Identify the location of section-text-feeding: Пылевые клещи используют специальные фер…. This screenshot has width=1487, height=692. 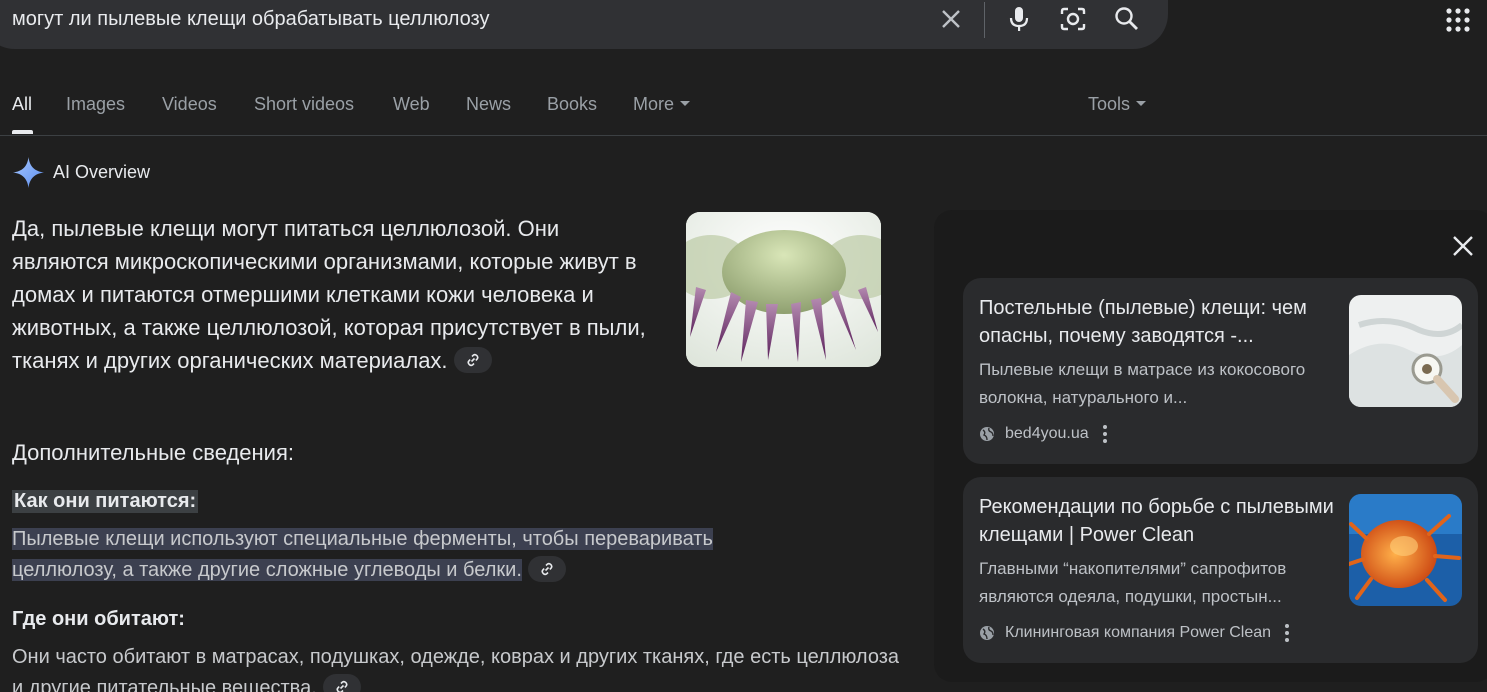
(362, 555).